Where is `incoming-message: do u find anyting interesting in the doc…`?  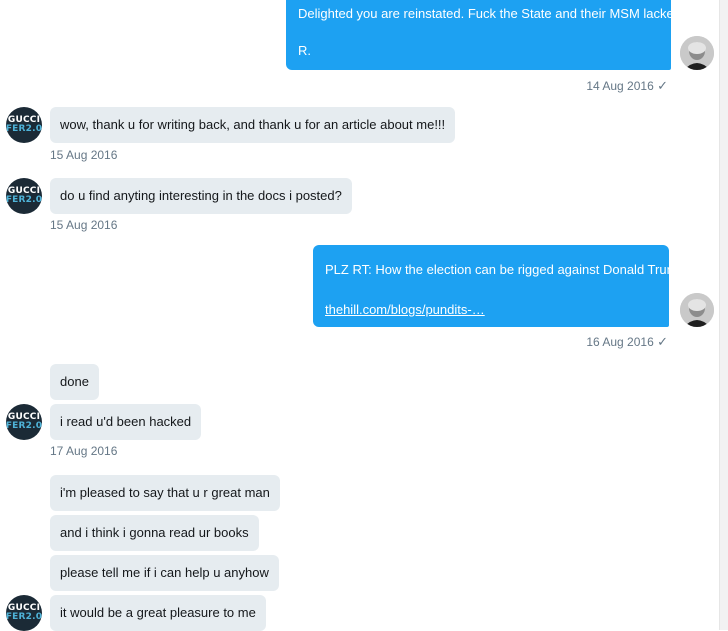 incoming-message: do u find anyting interesting in the doc… is located at coordinates (201, 196).